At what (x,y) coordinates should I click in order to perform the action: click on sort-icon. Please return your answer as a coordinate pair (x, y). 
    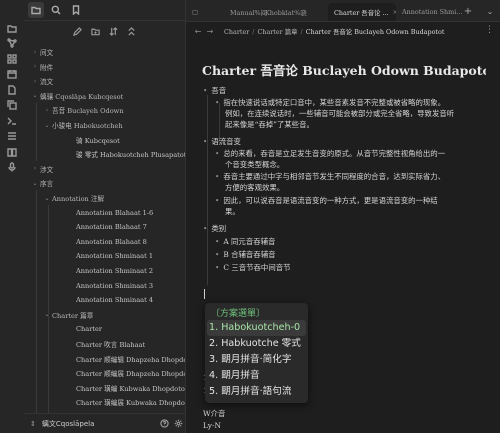
    Looking at the image, I should click on (113, 32).